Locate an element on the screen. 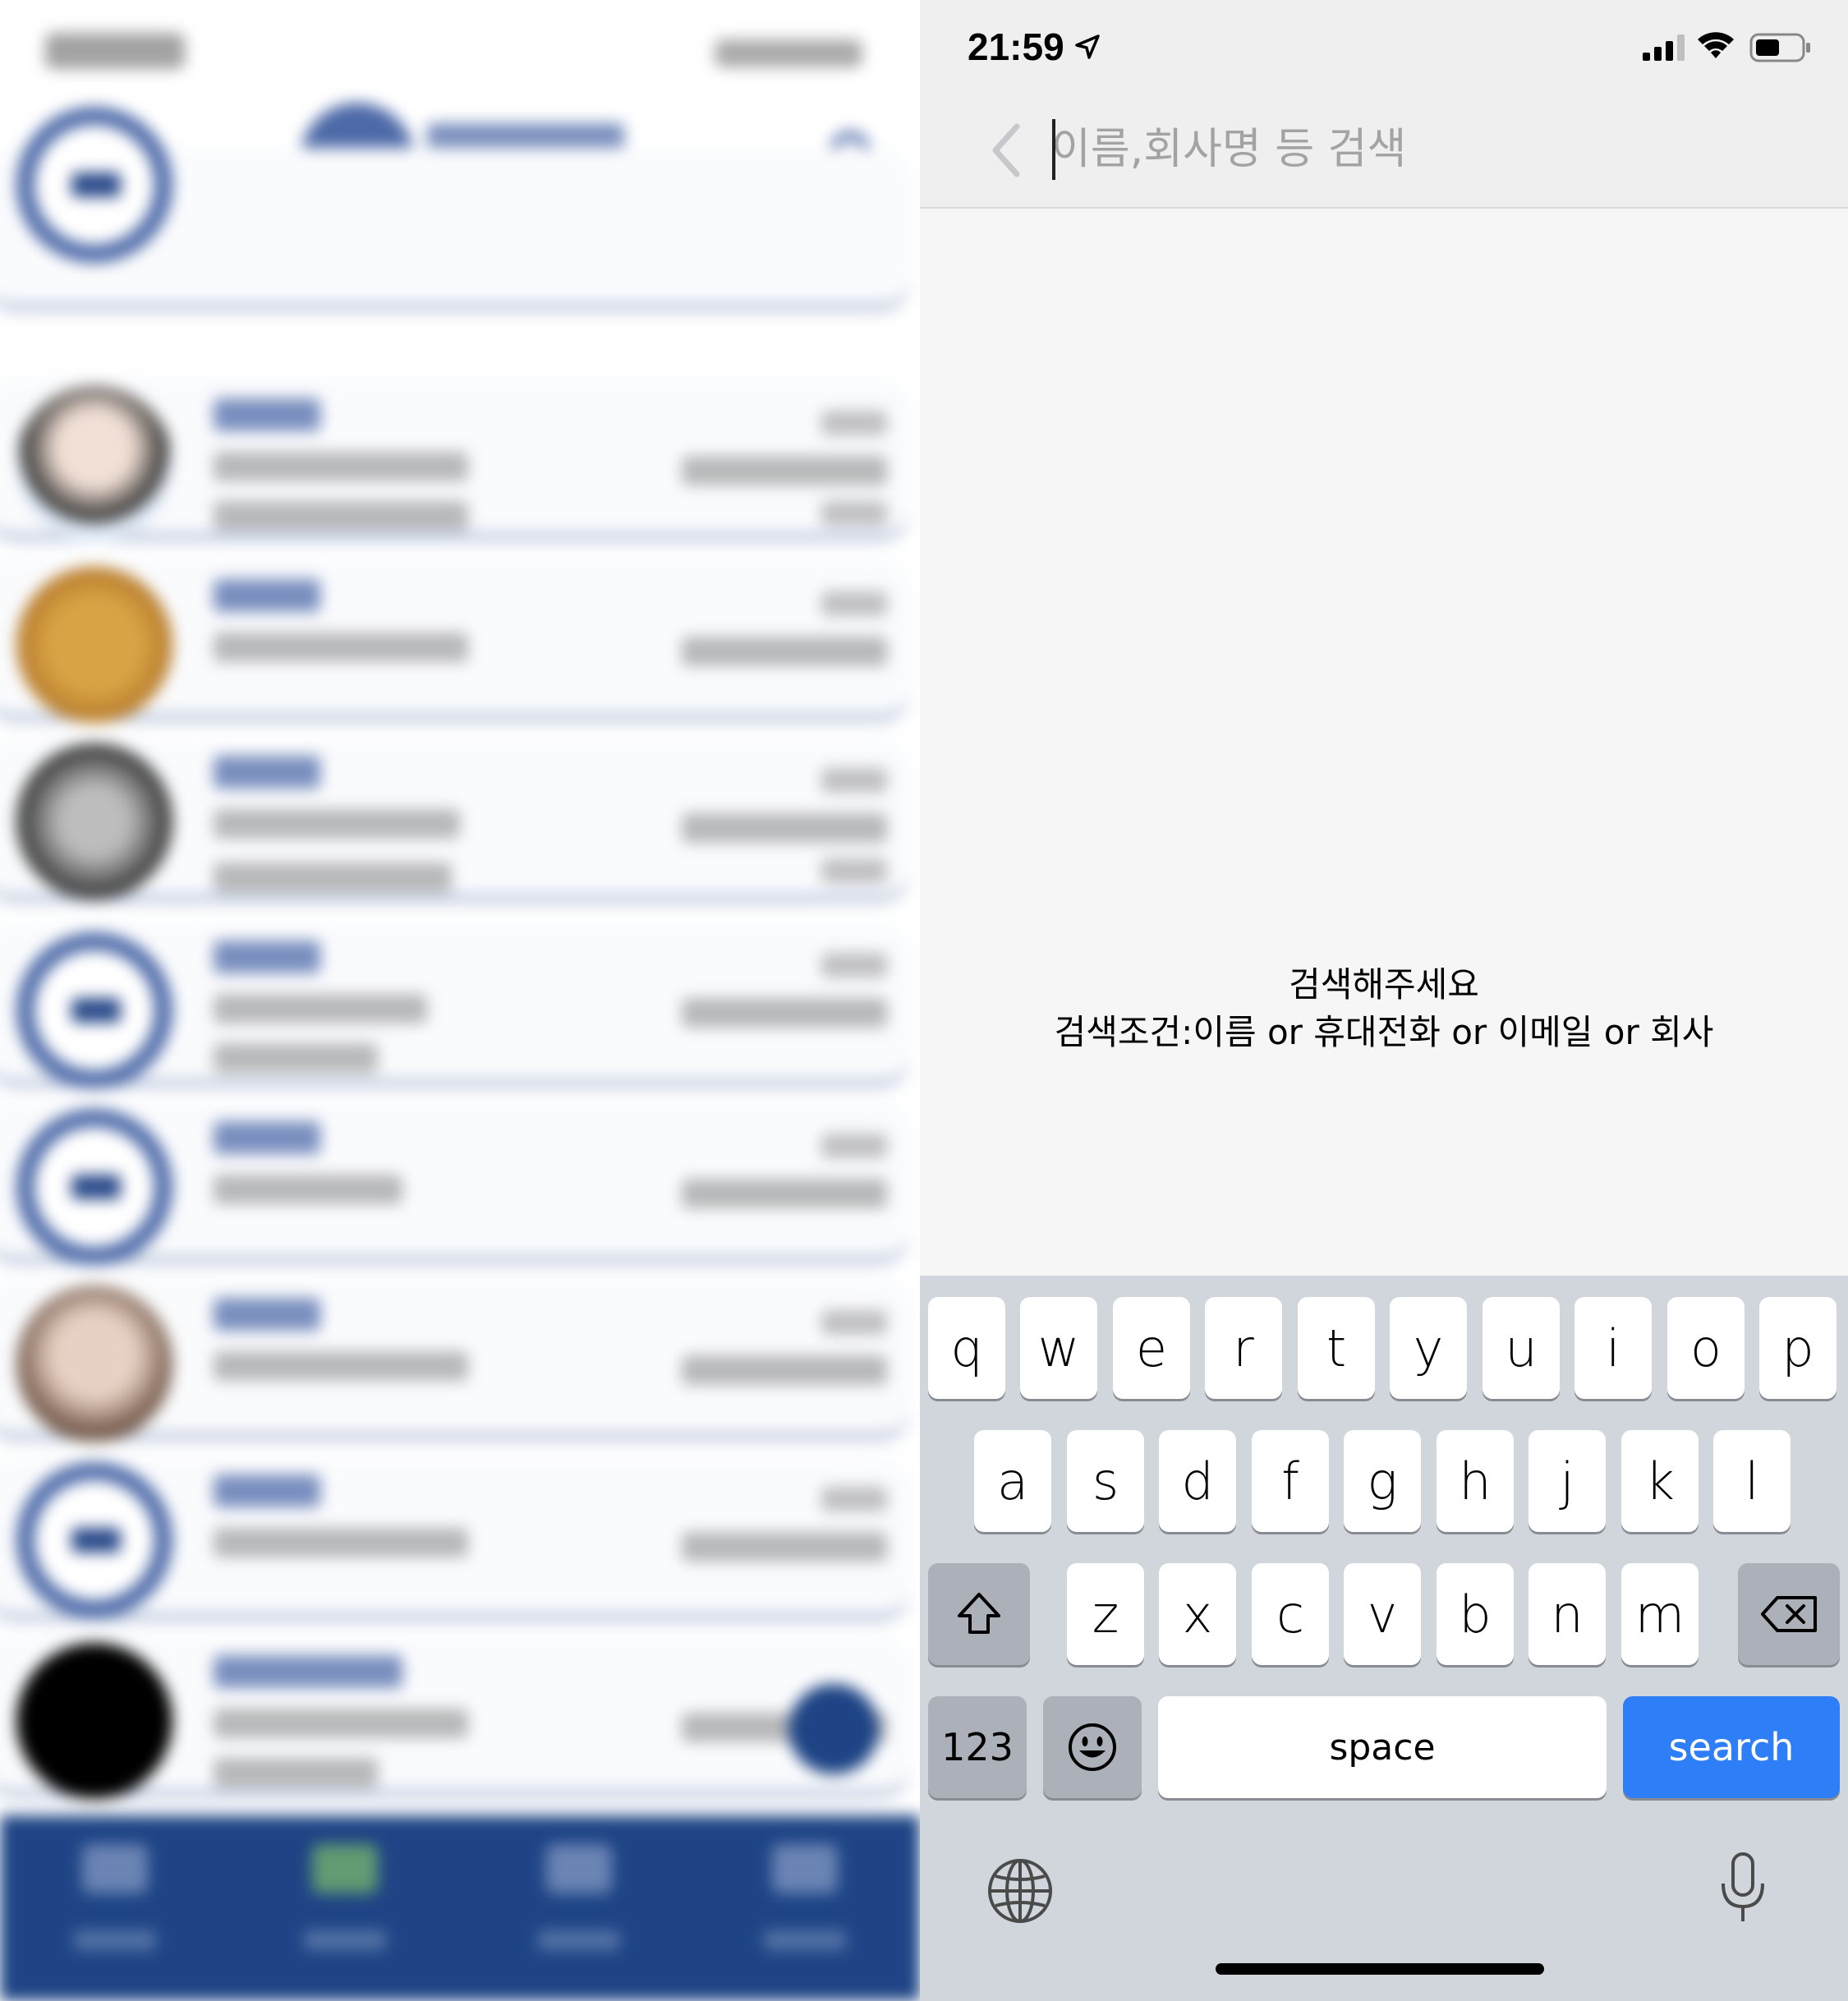  emoji-icon is located at coordinates (1092, 1747).